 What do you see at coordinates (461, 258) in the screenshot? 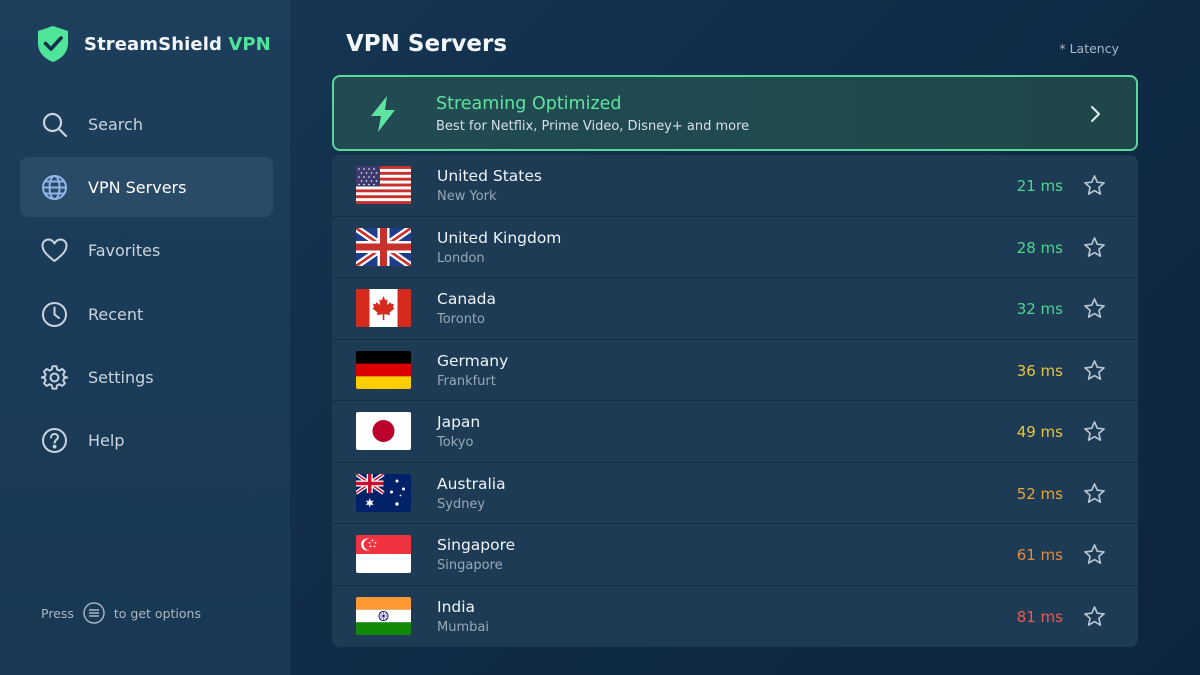
I see `server-city: London` at bounding box center [461, 258].